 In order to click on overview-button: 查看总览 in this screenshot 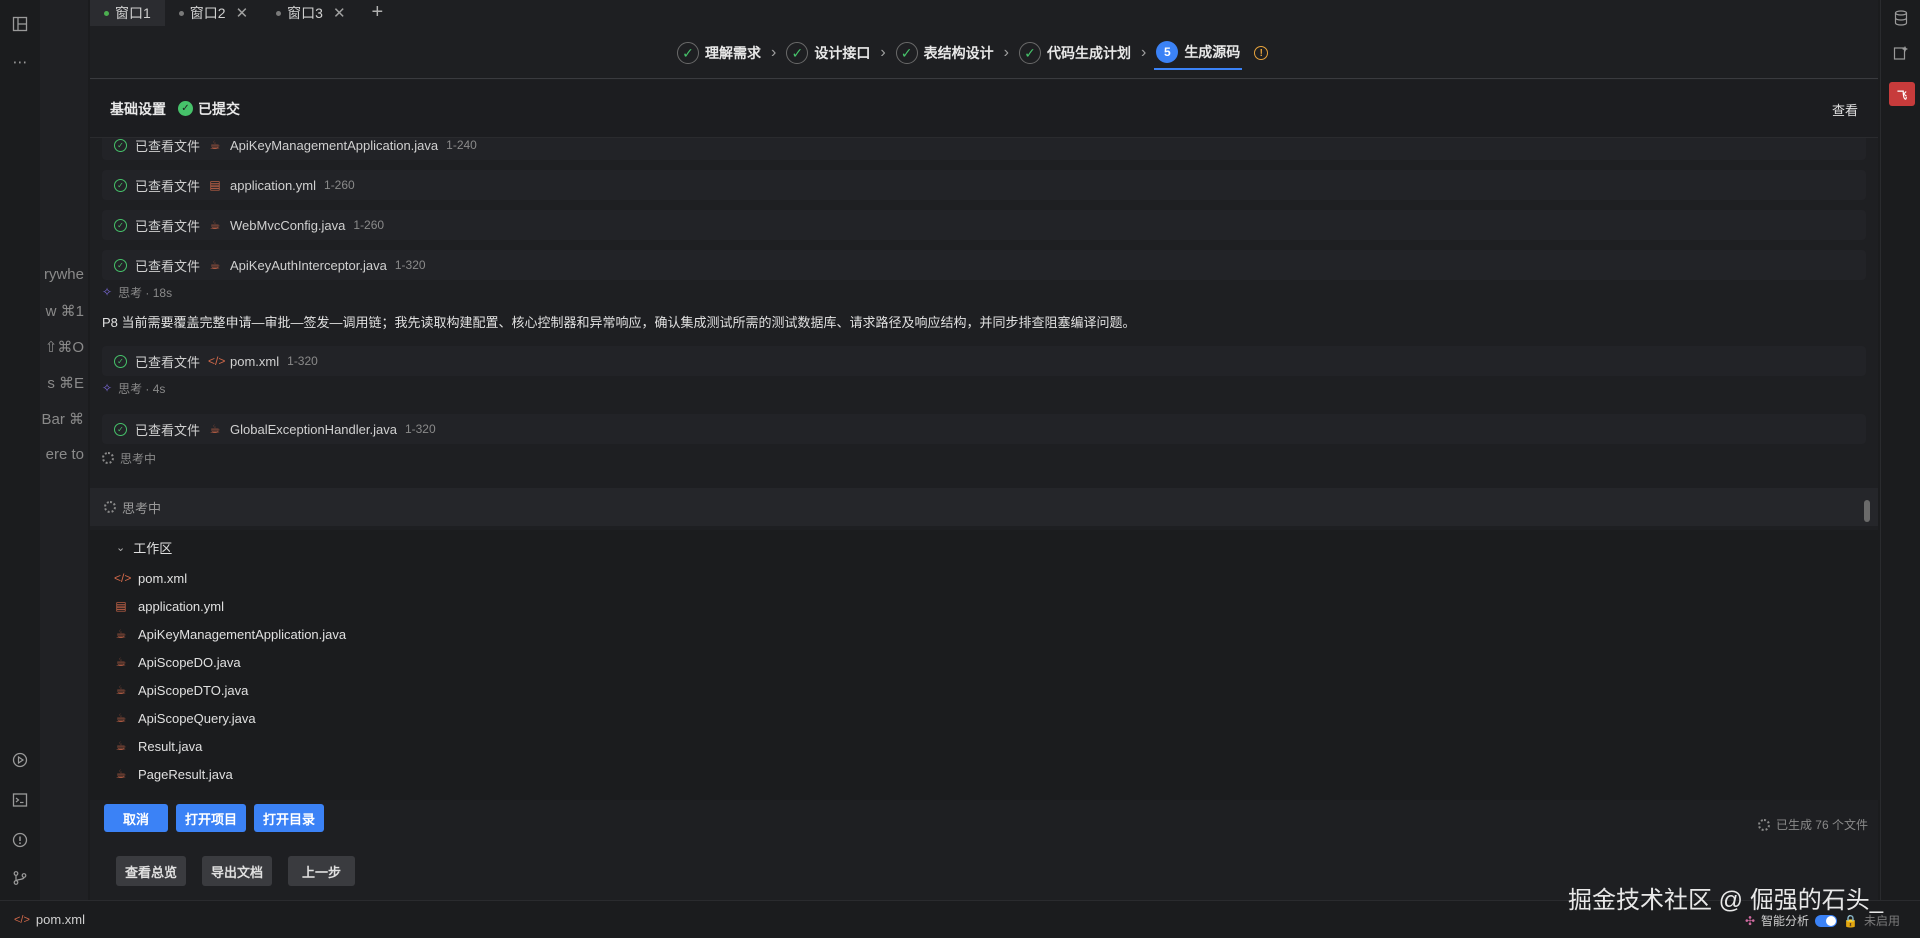, I will do `click(151, 871)`.